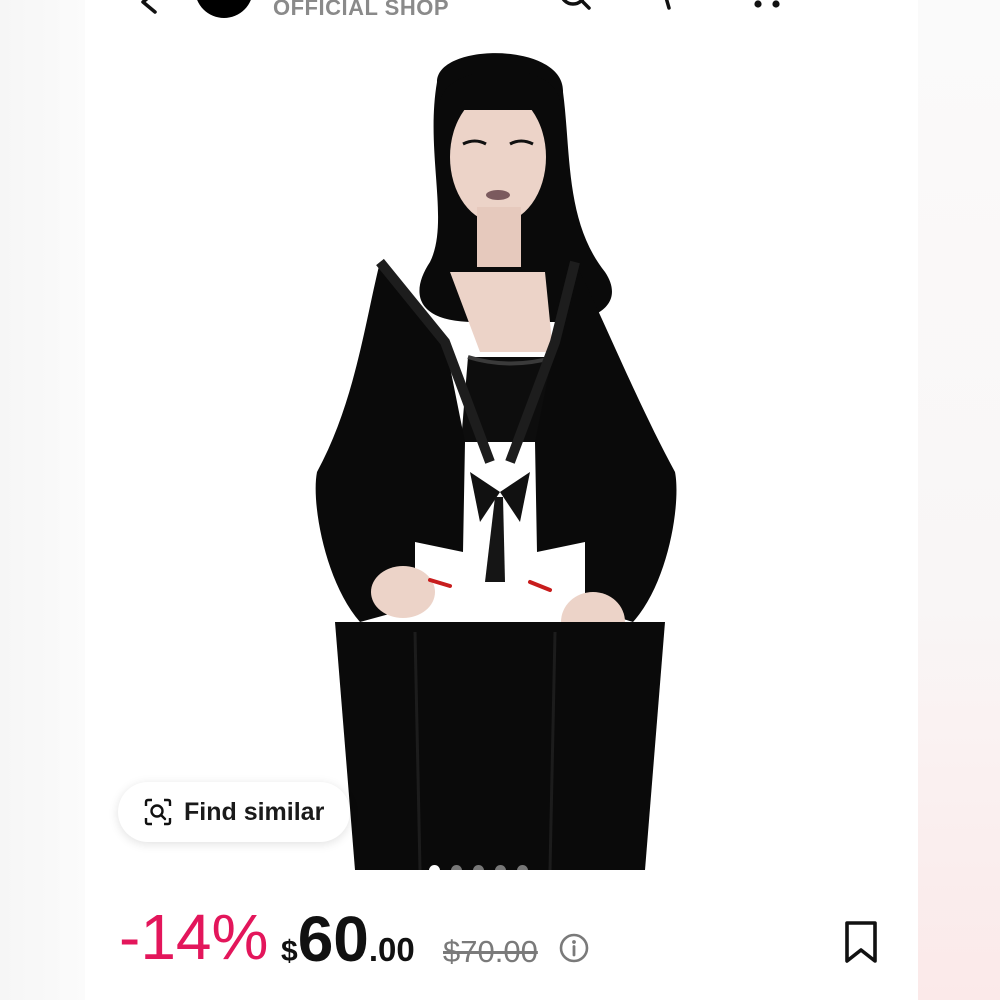 The width and height of the screenshot is (1000, 1000). I want to click on right-background, so click(959, 500).